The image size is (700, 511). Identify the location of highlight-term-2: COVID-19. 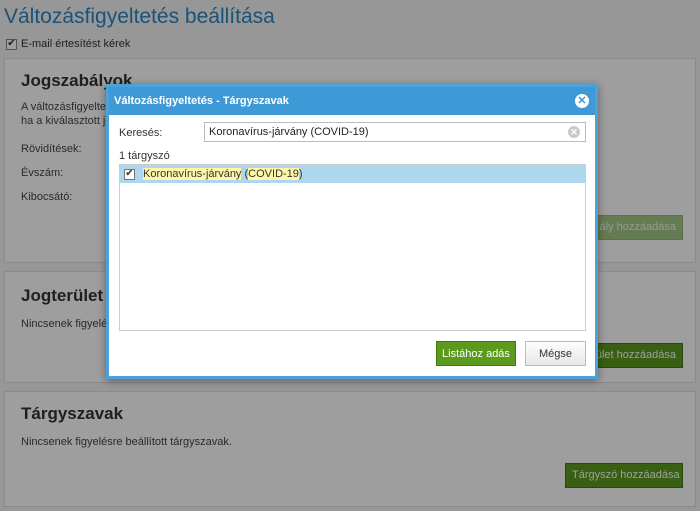
(273, 174).